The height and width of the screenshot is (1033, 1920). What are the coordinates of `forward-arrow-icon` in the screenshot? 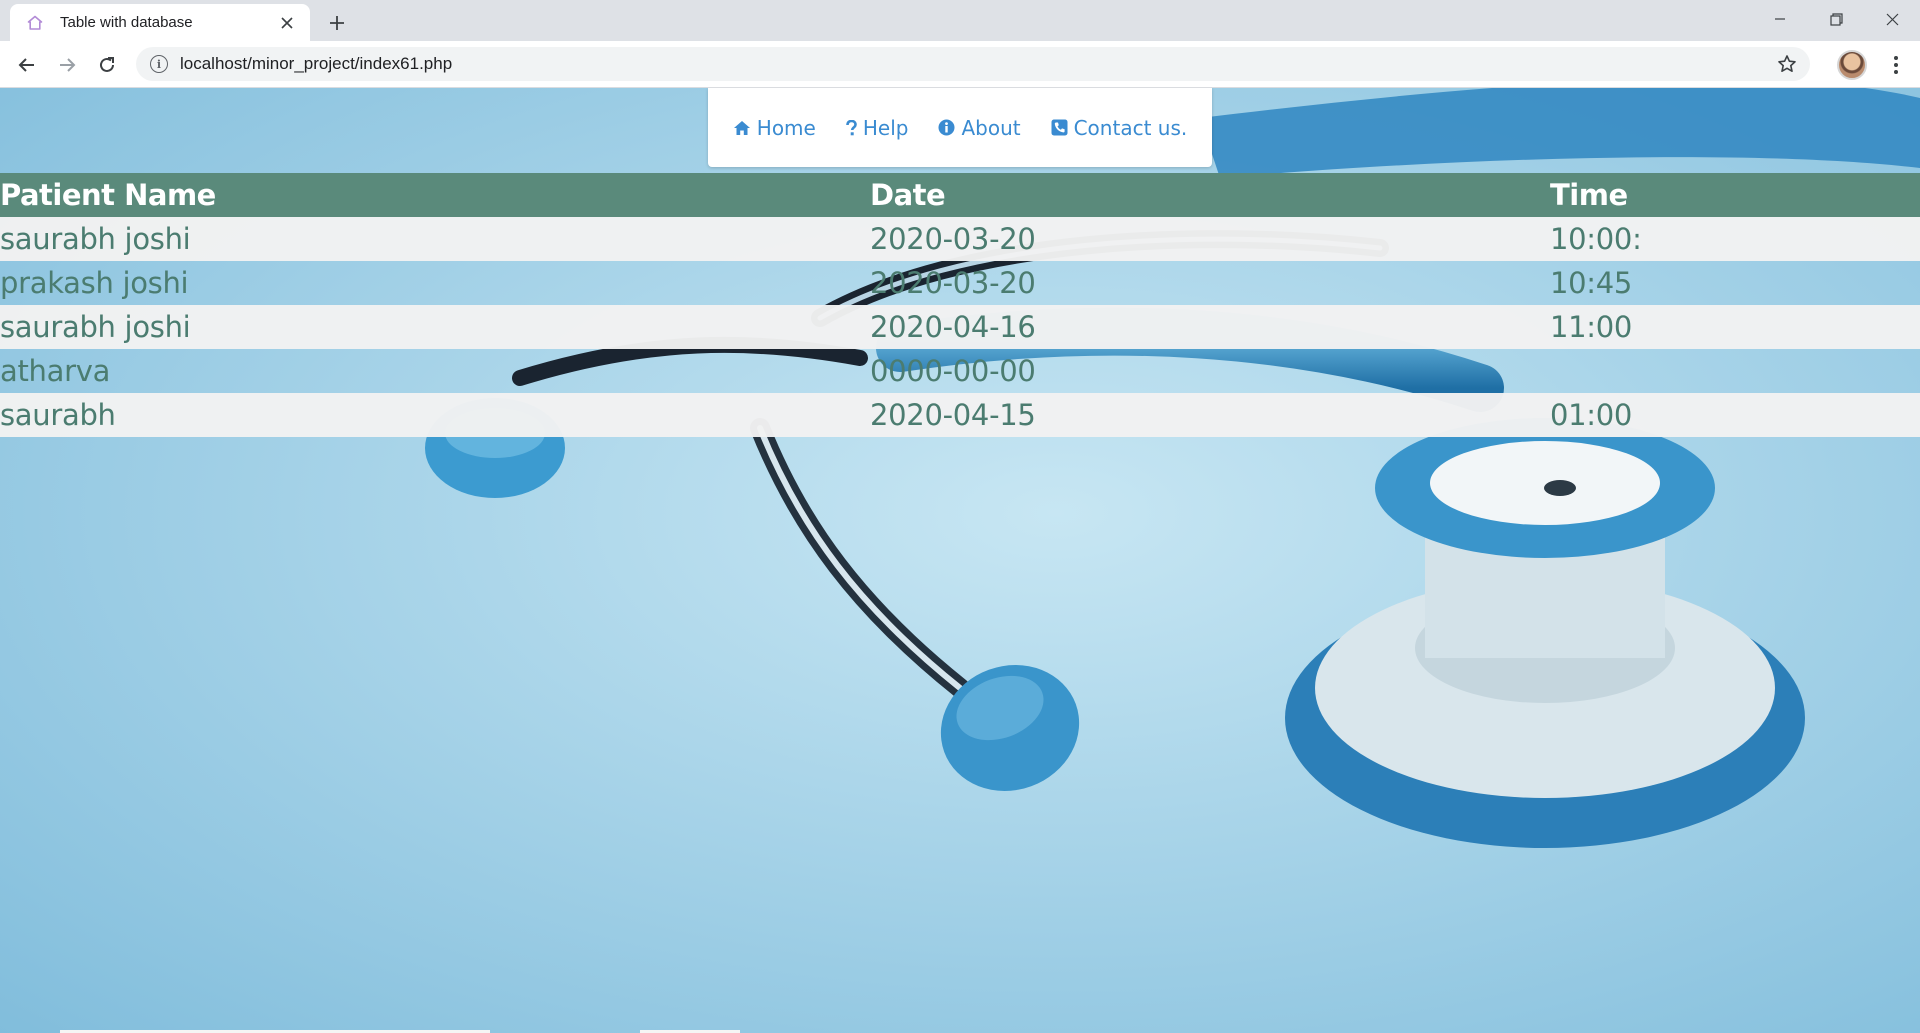 It's located at (67, 65).